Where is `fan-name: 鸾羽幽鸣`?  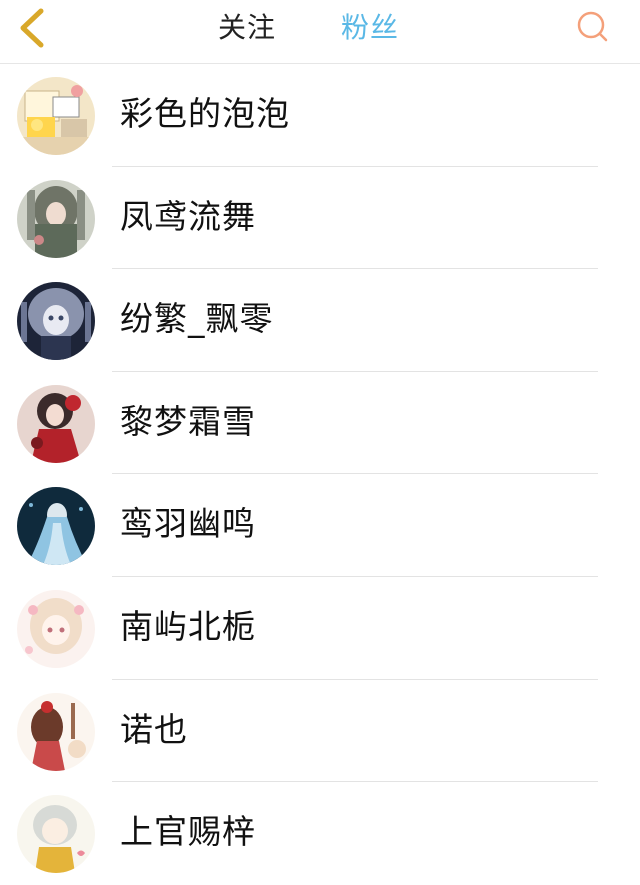 fan-name: 鸾羽幽鸣 is located at coordinates (188, 524).